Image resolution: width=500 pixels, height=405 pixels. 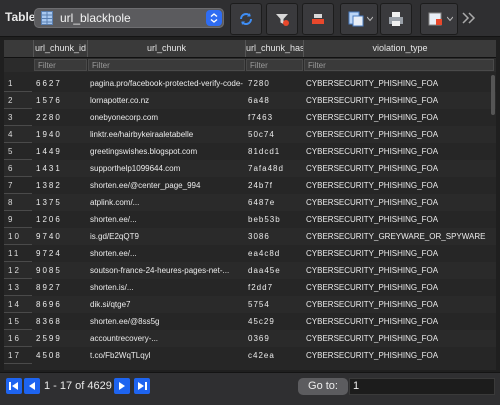 I want to click on url-chunk-hash-cell: f7463, so click(x=274, y=117).